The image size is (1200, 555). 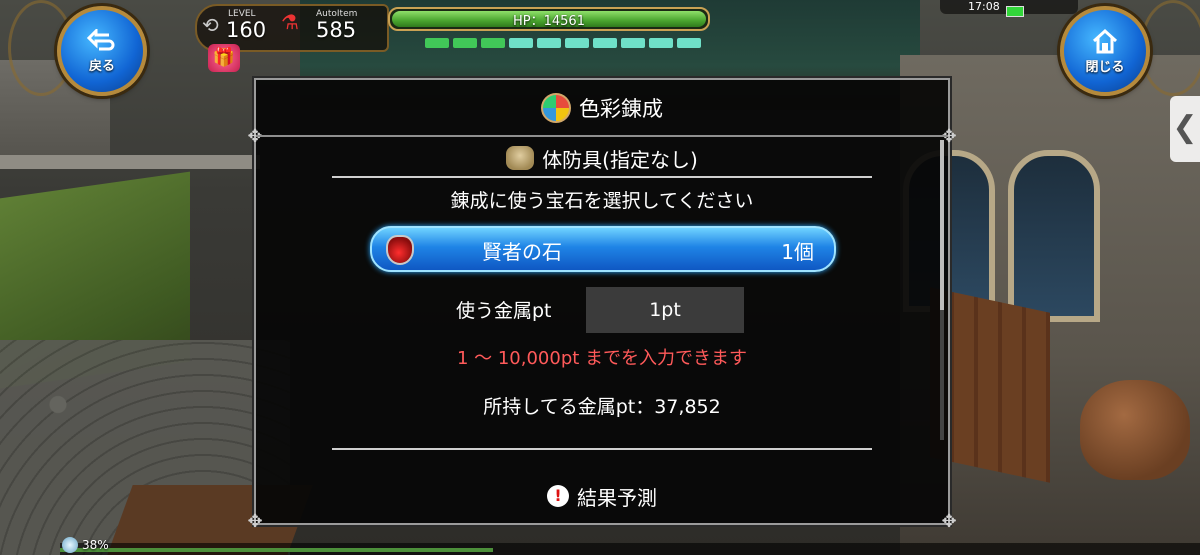 I want to click on xp-bar, so click(x=630, y=549).